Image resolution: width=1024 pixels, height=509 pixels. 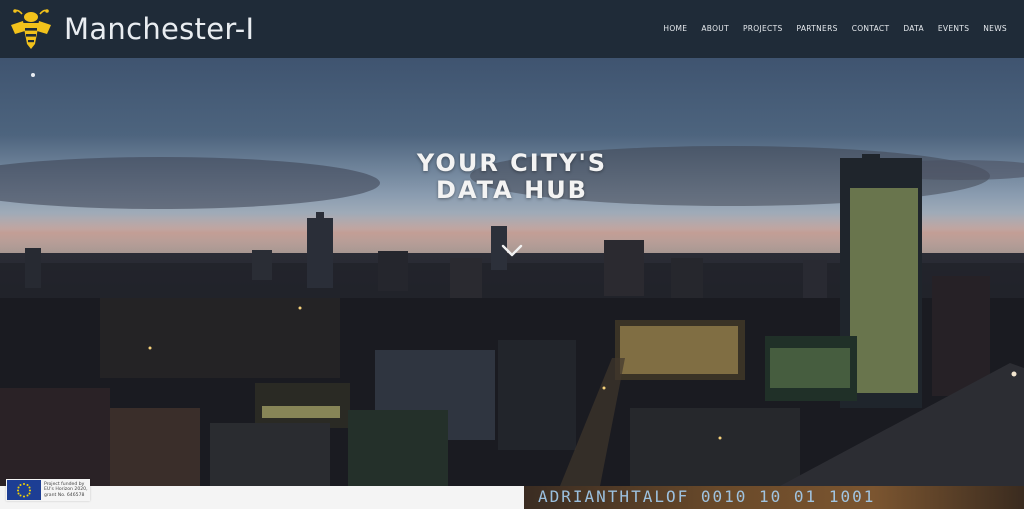 I want to click on code-background-image: ADRIANTHTALOF 0010 10 01 1001, so click(x=774, y=497).